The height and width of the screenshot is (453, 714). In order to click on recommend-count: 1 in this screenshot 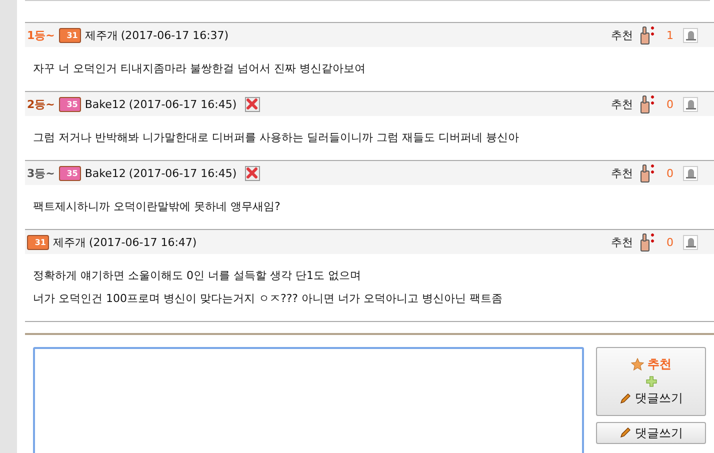, I will do `click(670, 35)`.